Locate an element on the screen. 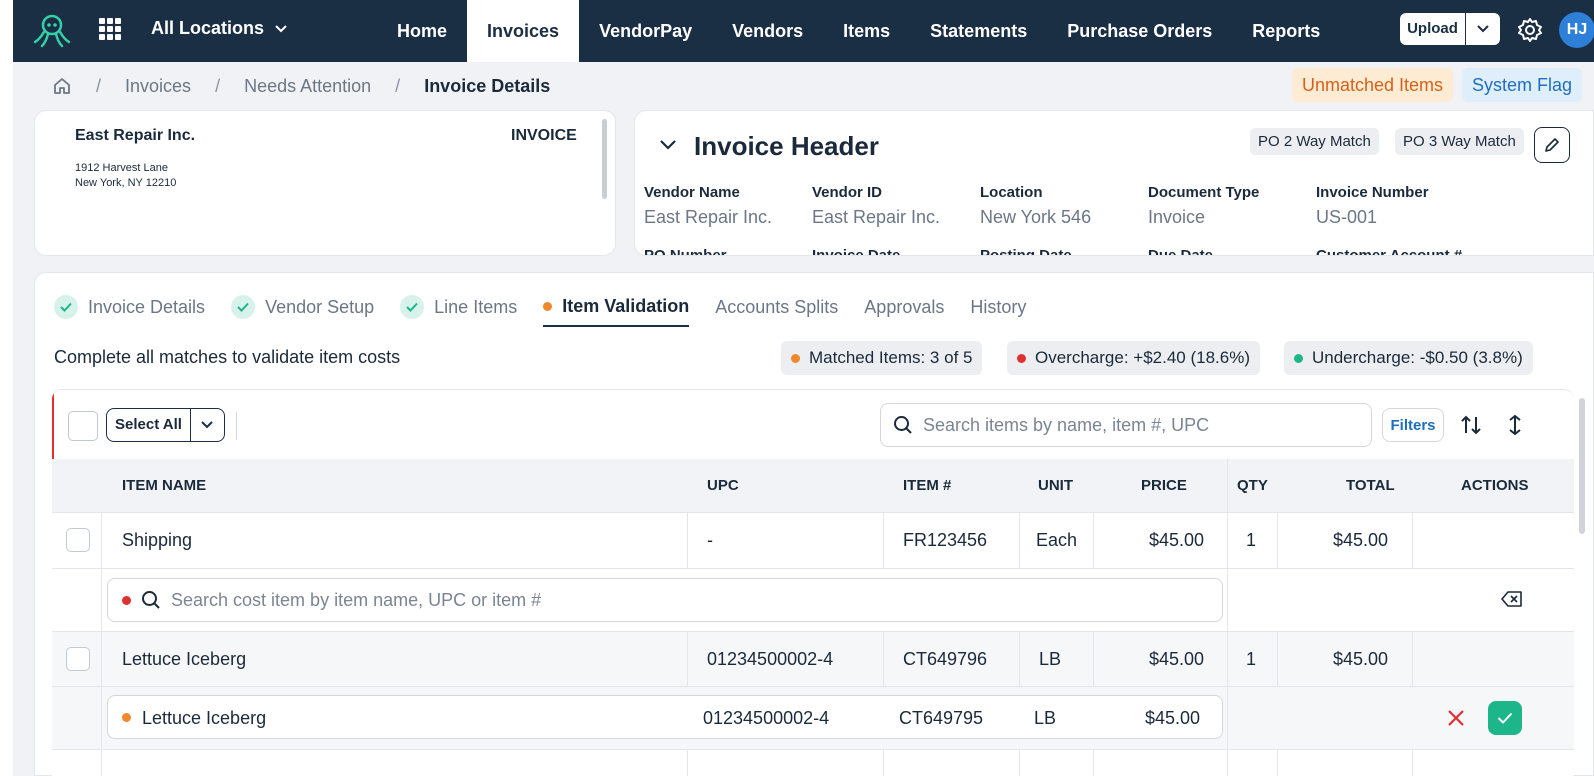 The height and width of the screenshot is (776, 1594). upload-split-button: Upload is located at coordinates (1450, 29).